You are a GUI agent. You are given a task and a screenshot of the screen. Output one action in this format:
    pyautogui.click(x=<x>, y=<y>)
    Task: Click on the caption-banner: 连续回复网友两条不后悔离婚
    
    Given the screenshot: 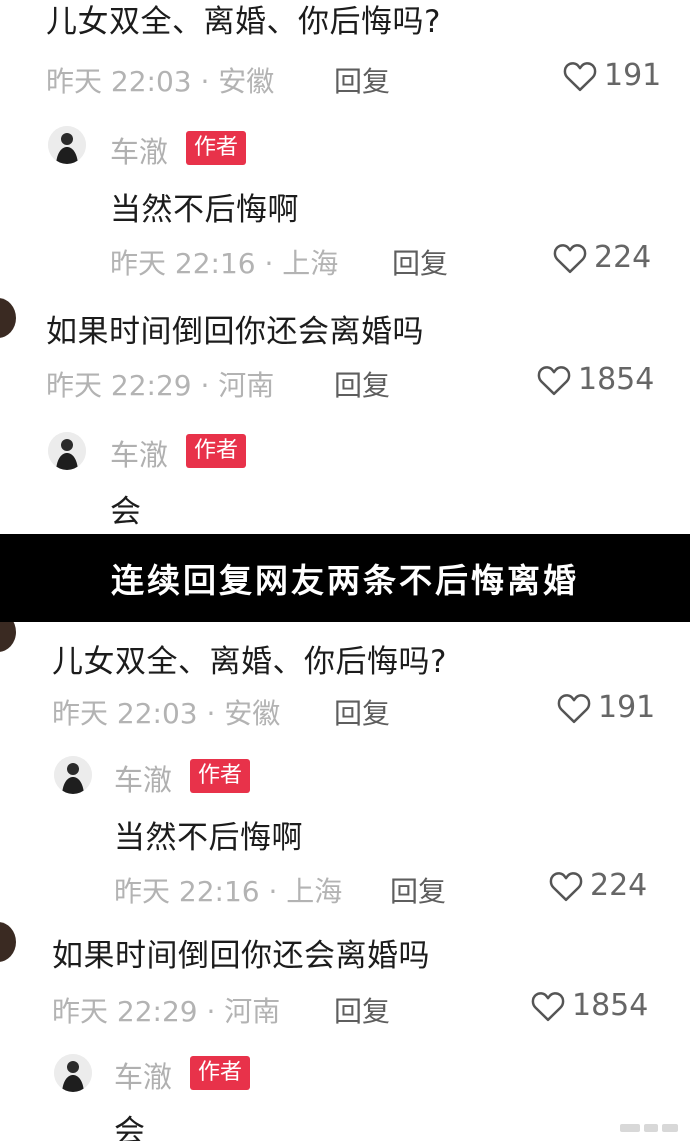 What is the action you would take?
    pyautogui.click(x=345, y=578)
    